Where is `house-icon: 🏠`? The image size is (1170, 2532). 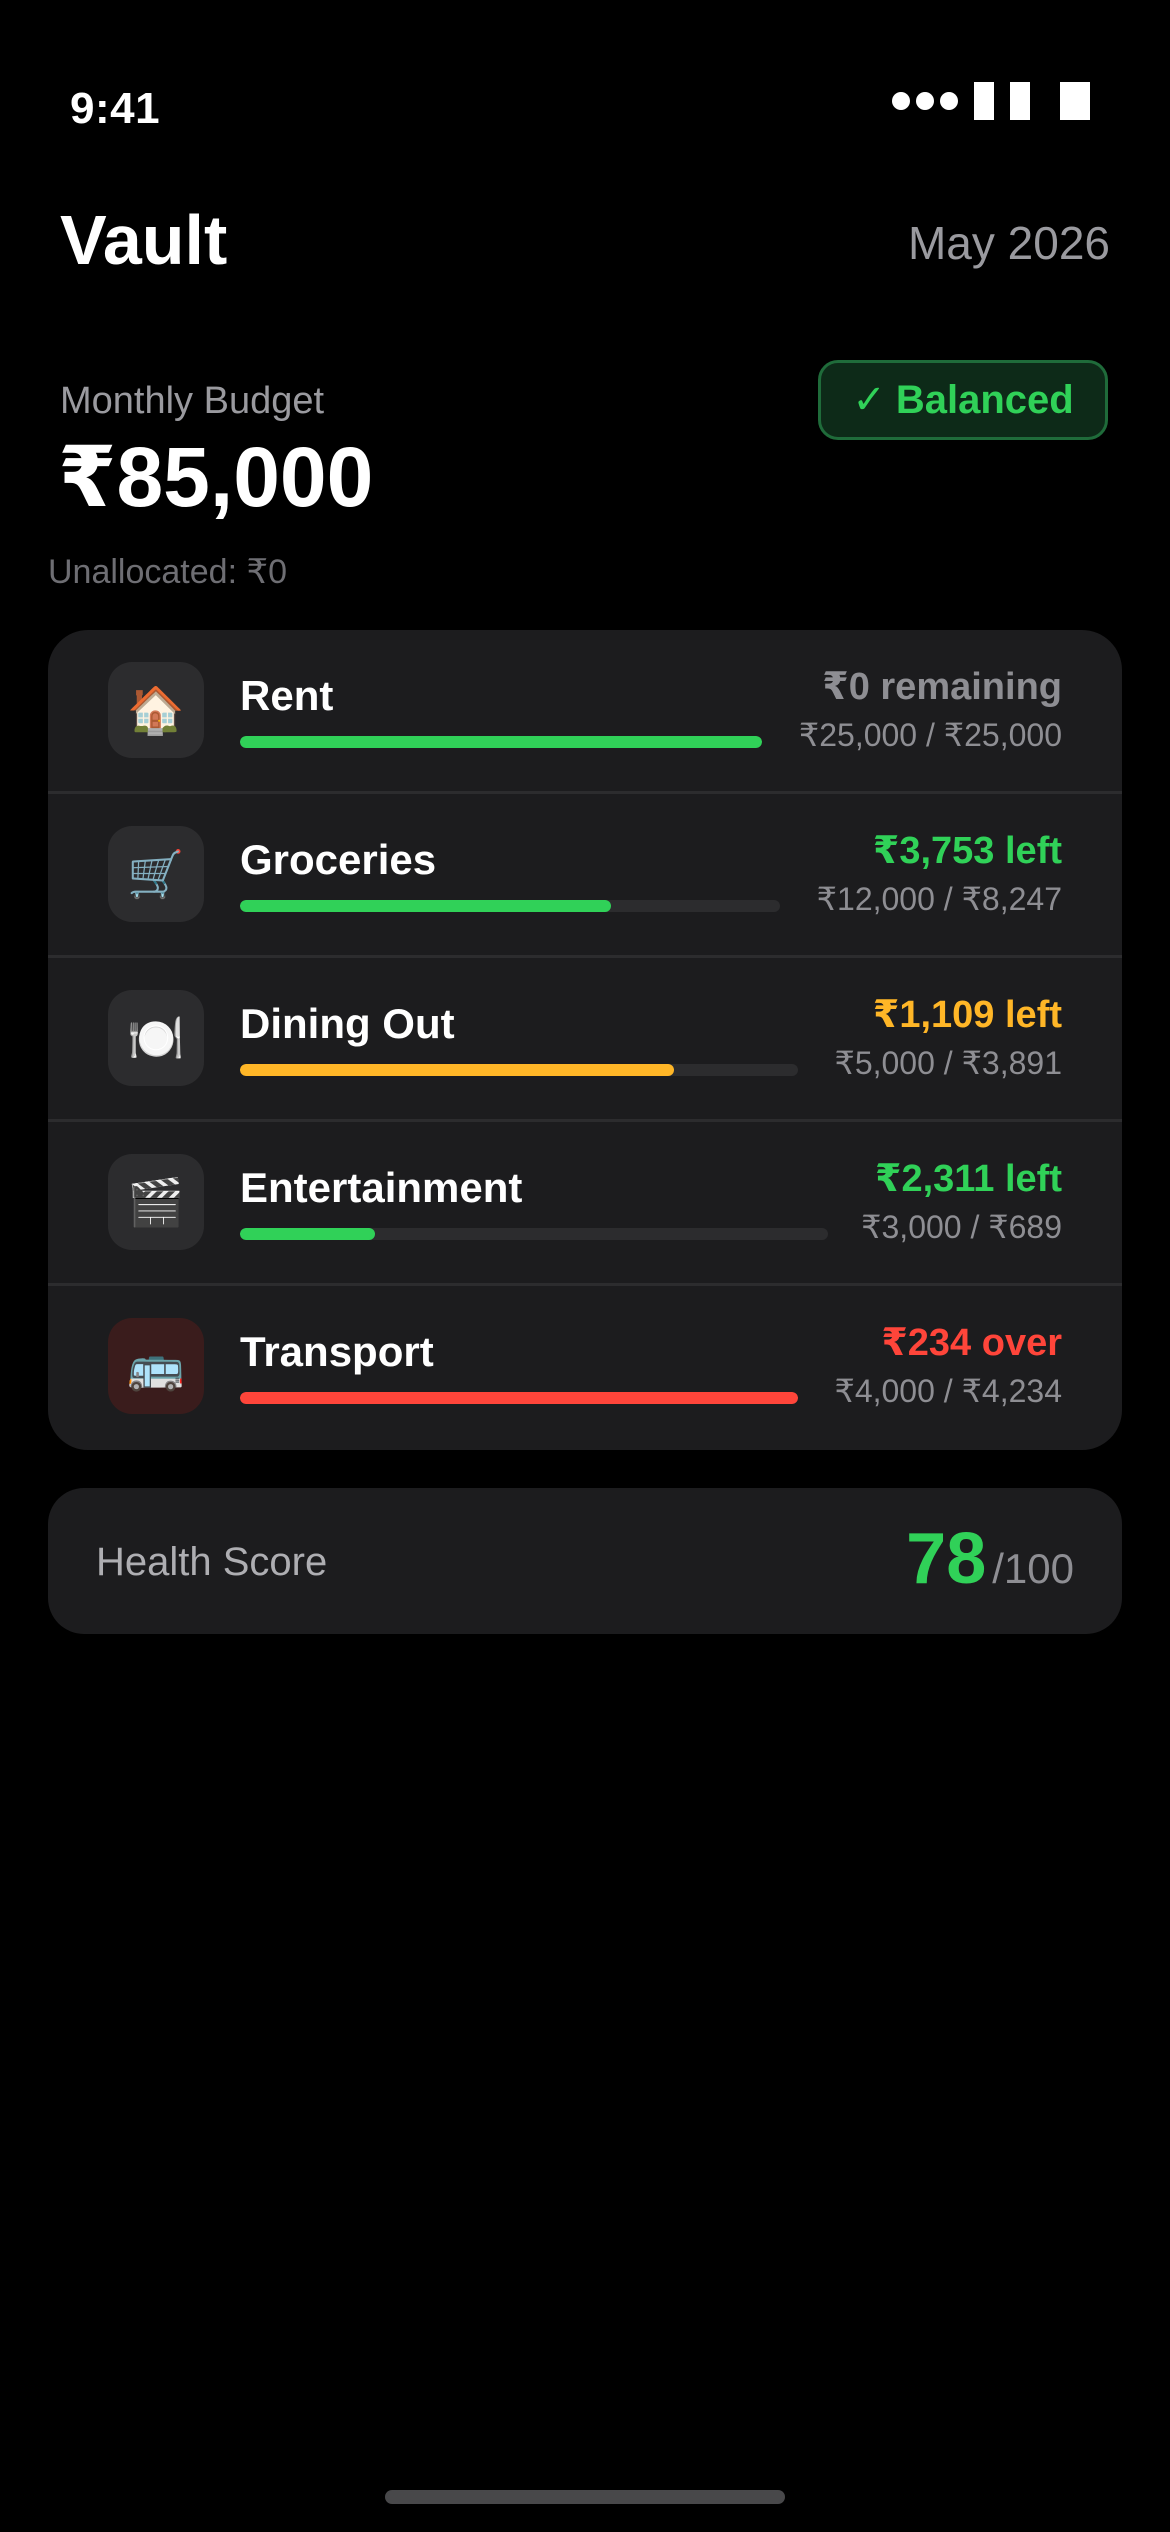
house-icon: 🏠 is located at coordinates (156, 710).